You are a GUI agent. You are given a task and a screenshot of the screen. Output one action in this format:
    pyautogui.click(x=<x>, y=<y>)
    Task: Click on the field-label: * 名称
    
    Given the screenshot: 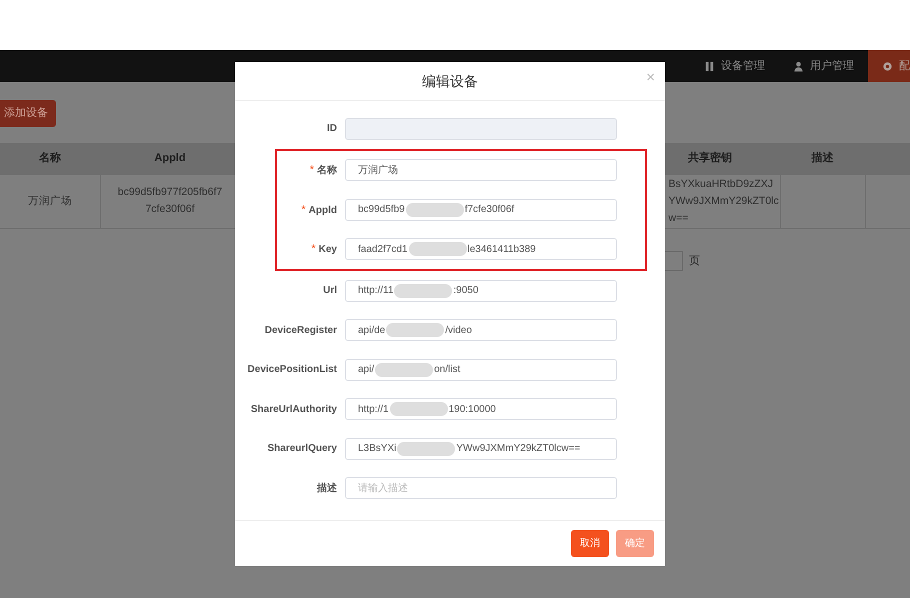 What is the action you would take?
    pyautogui.click(x=323, y=170)
    